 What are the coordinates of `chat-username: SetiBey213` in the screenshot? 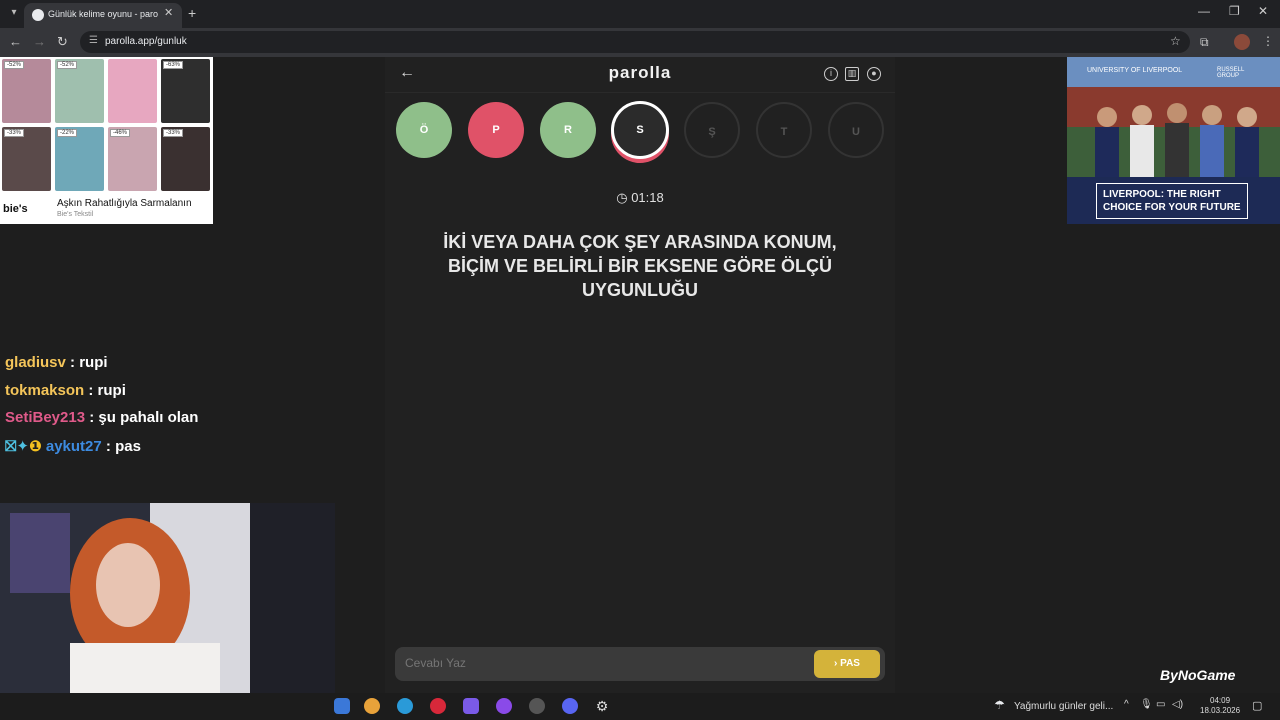 It's located at (45, 417).